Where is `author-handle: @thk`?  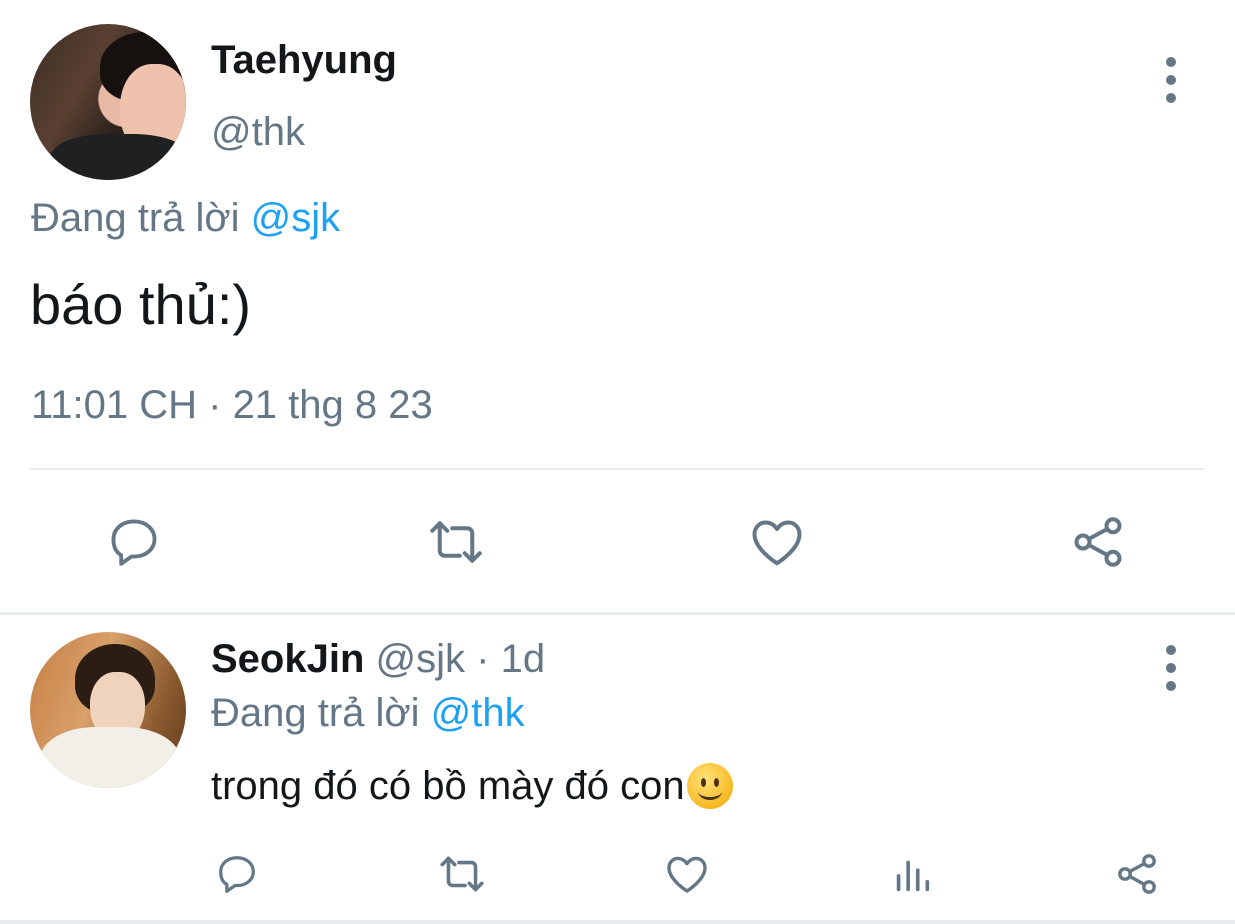 author-handle: @thk is located at coordinates (258, 132).